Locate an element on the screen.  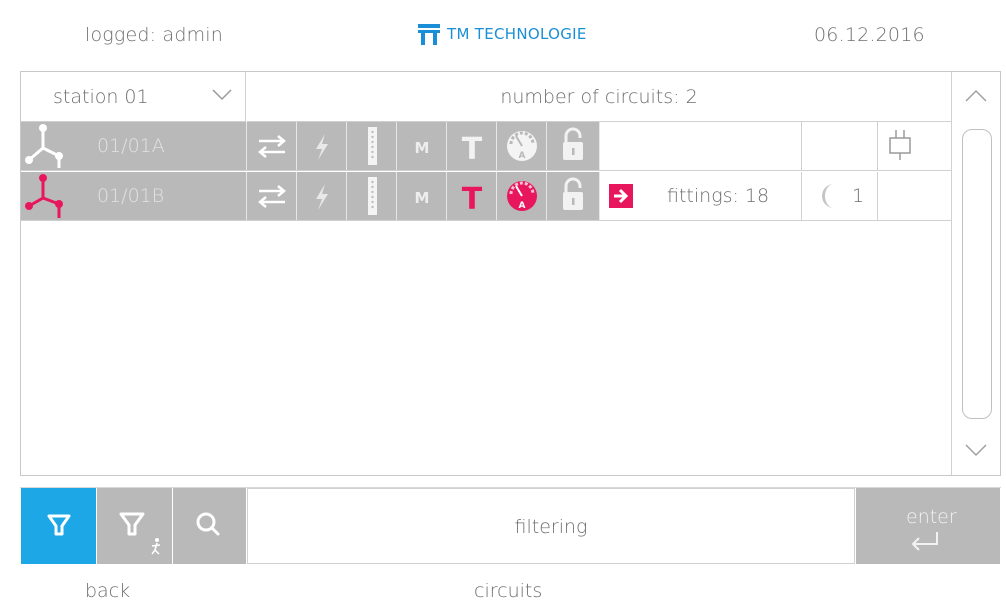
back-button: back is located at coordinates (107, 591).